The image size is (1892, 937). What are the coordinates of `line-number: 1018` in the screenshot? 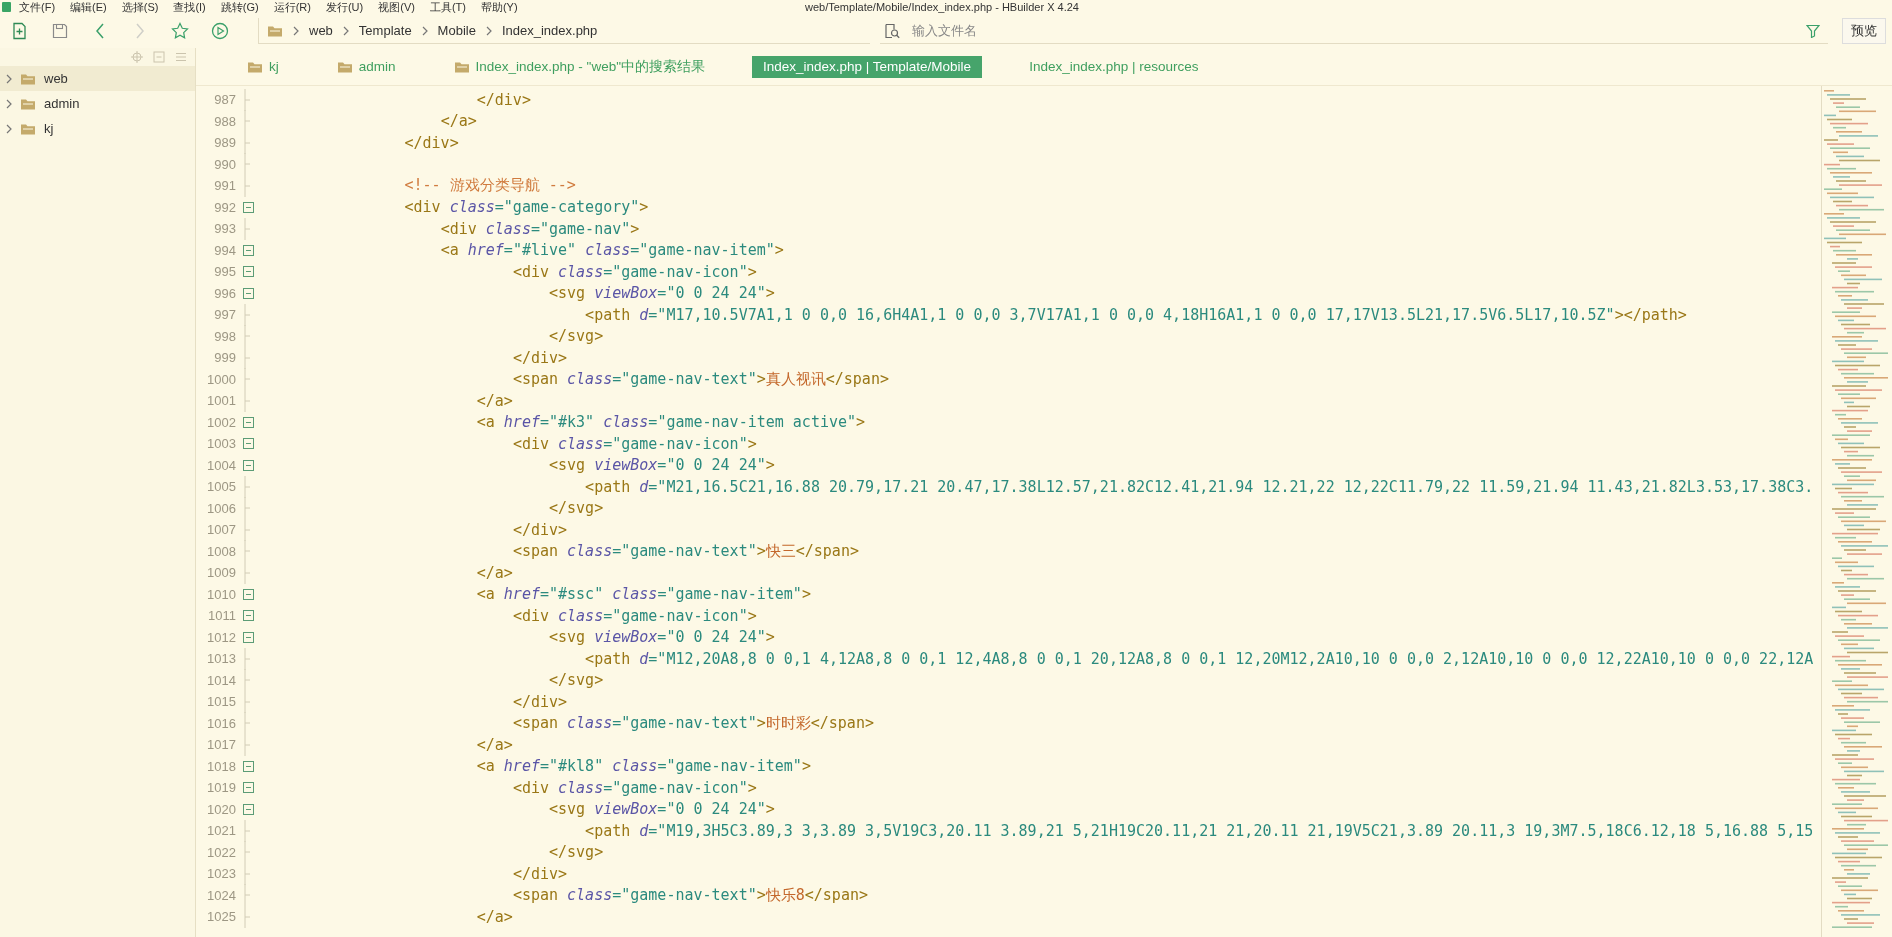 It's located at (221, 766).